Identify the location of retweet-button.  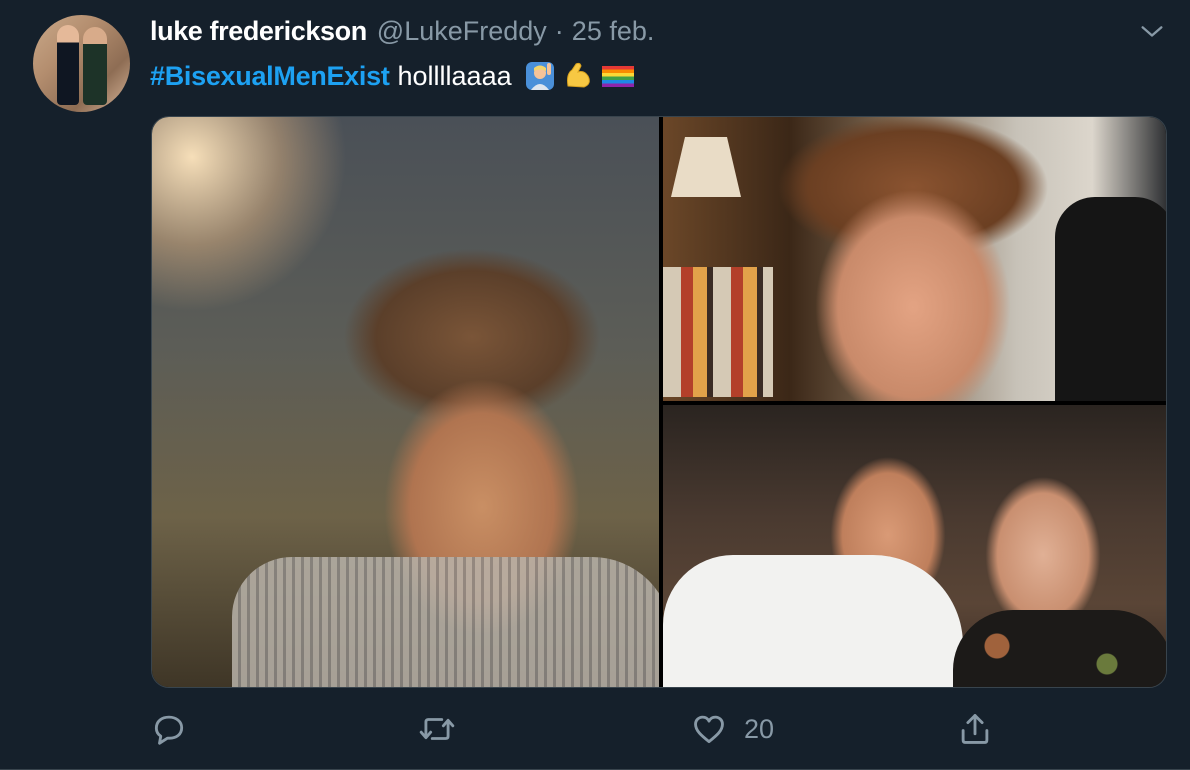
(437, 729).